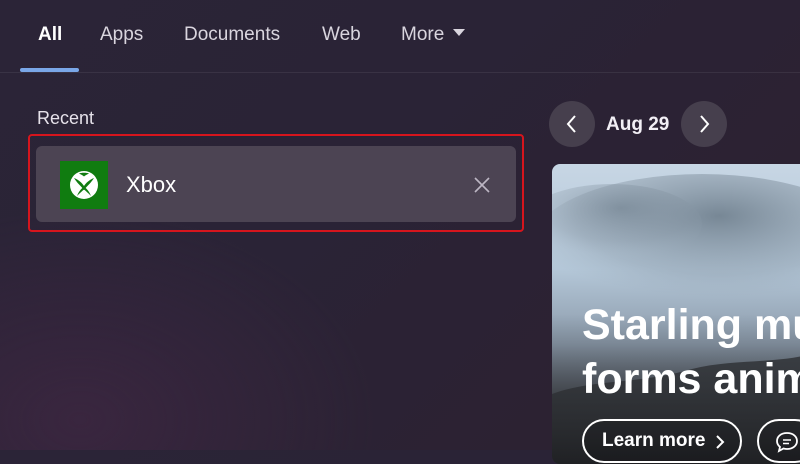  Describe the element at coordinates (778, 441) in the screenshot. I see `feedback-button` at that location.